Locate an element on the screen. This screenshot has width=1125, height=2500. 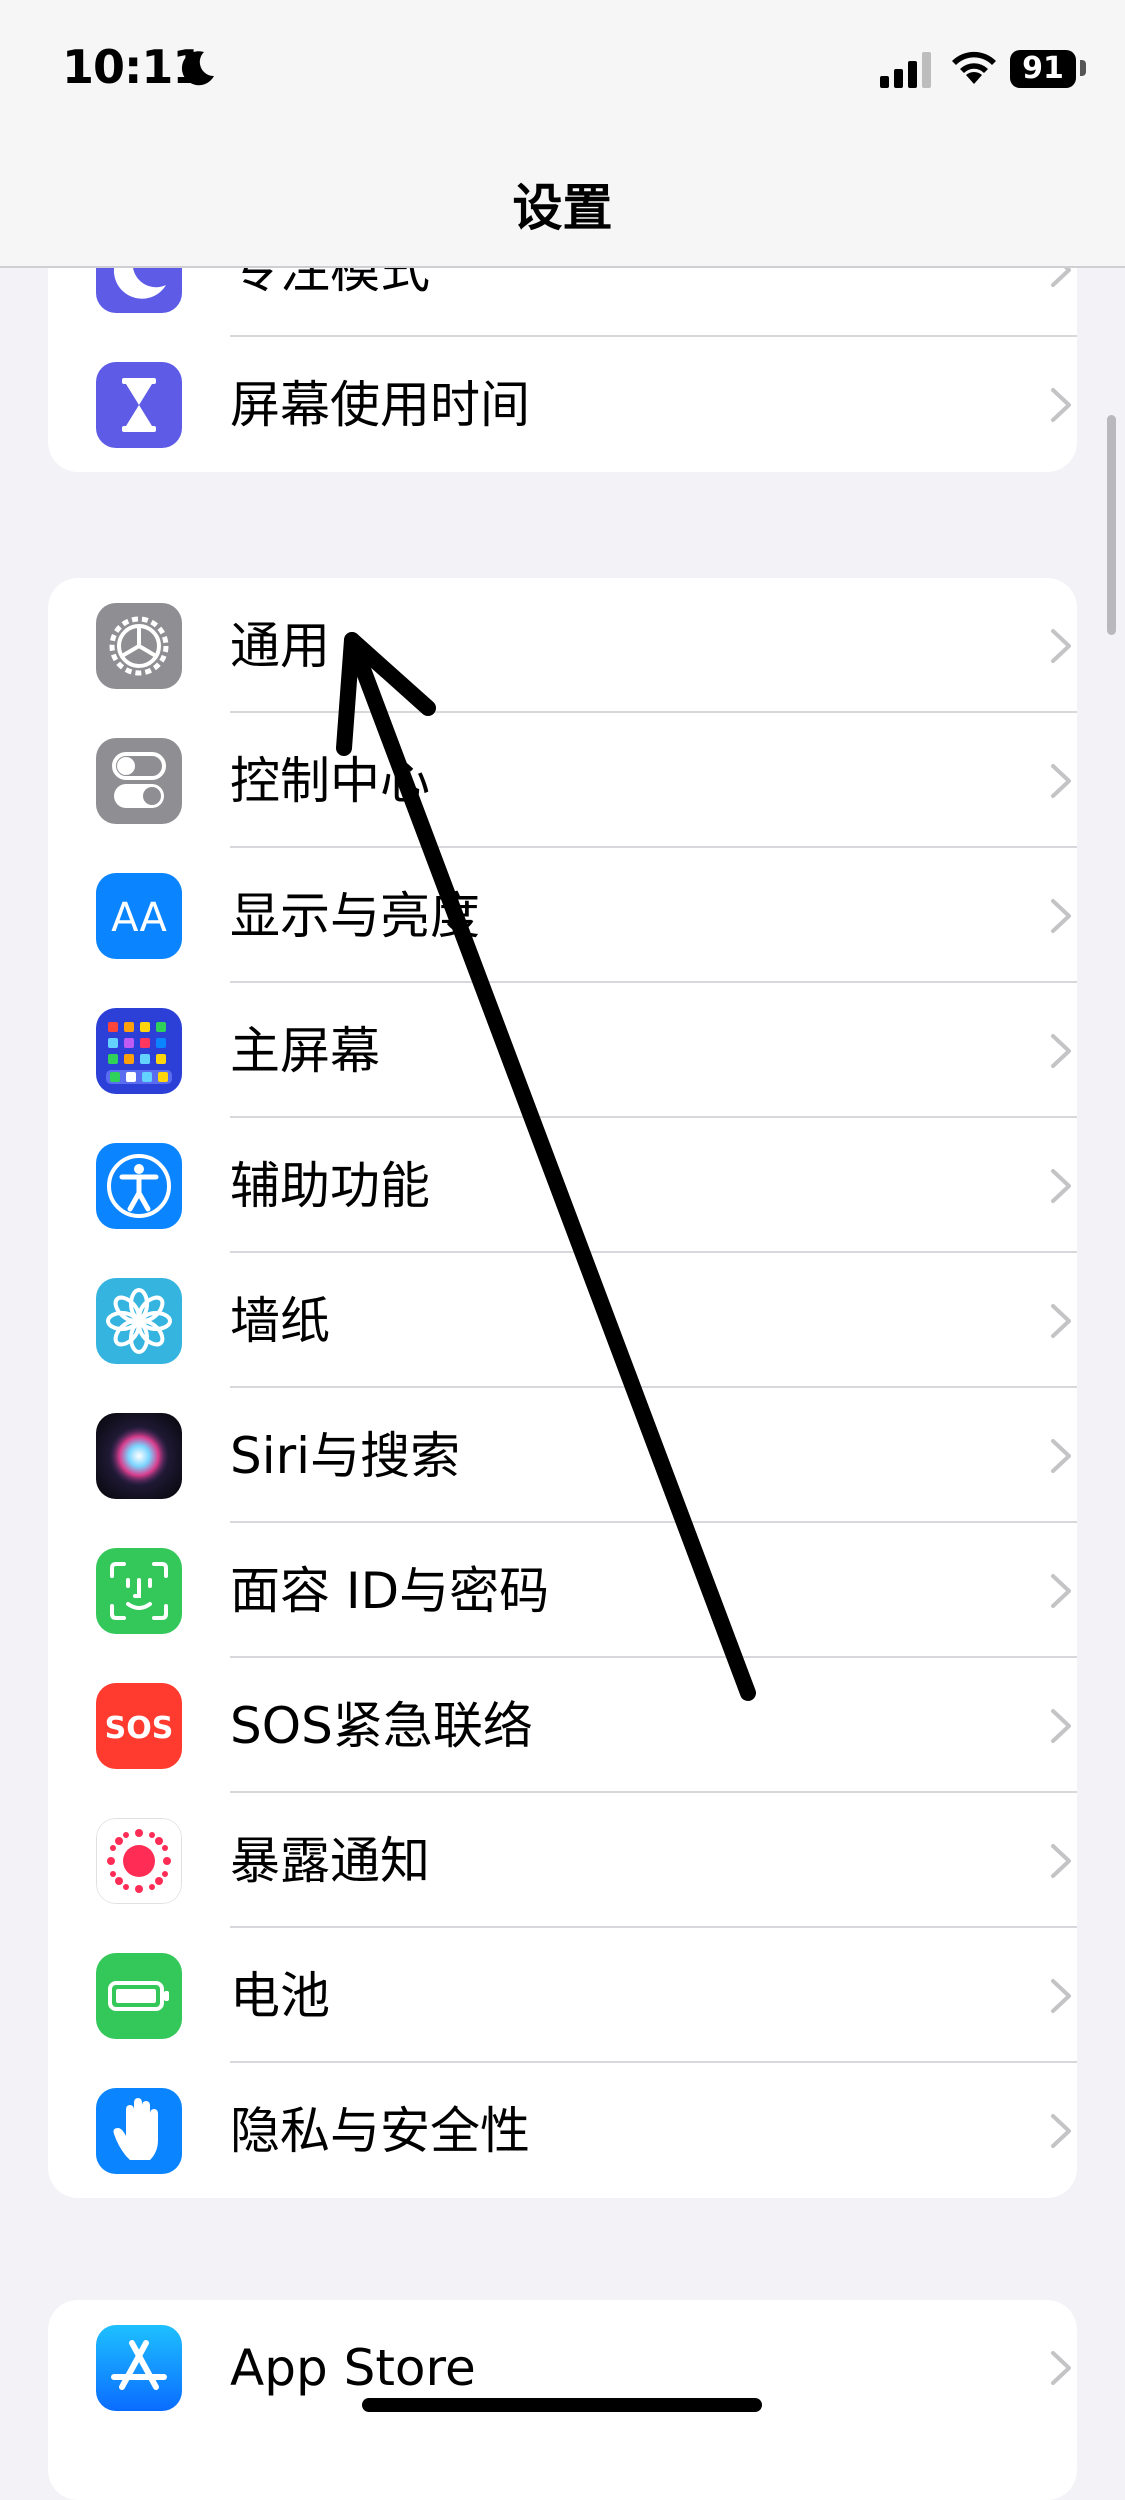
settings-row-label: 显示与亮度 is located at coordinates (355, 916).